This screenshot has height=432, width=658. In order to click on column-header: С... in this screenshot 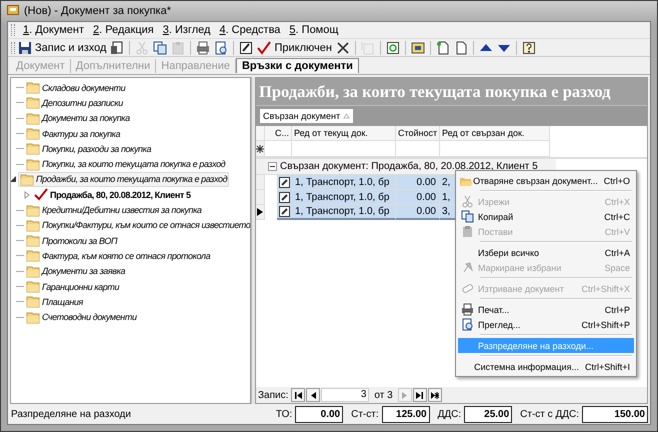, I will do `click(278, 133)`.